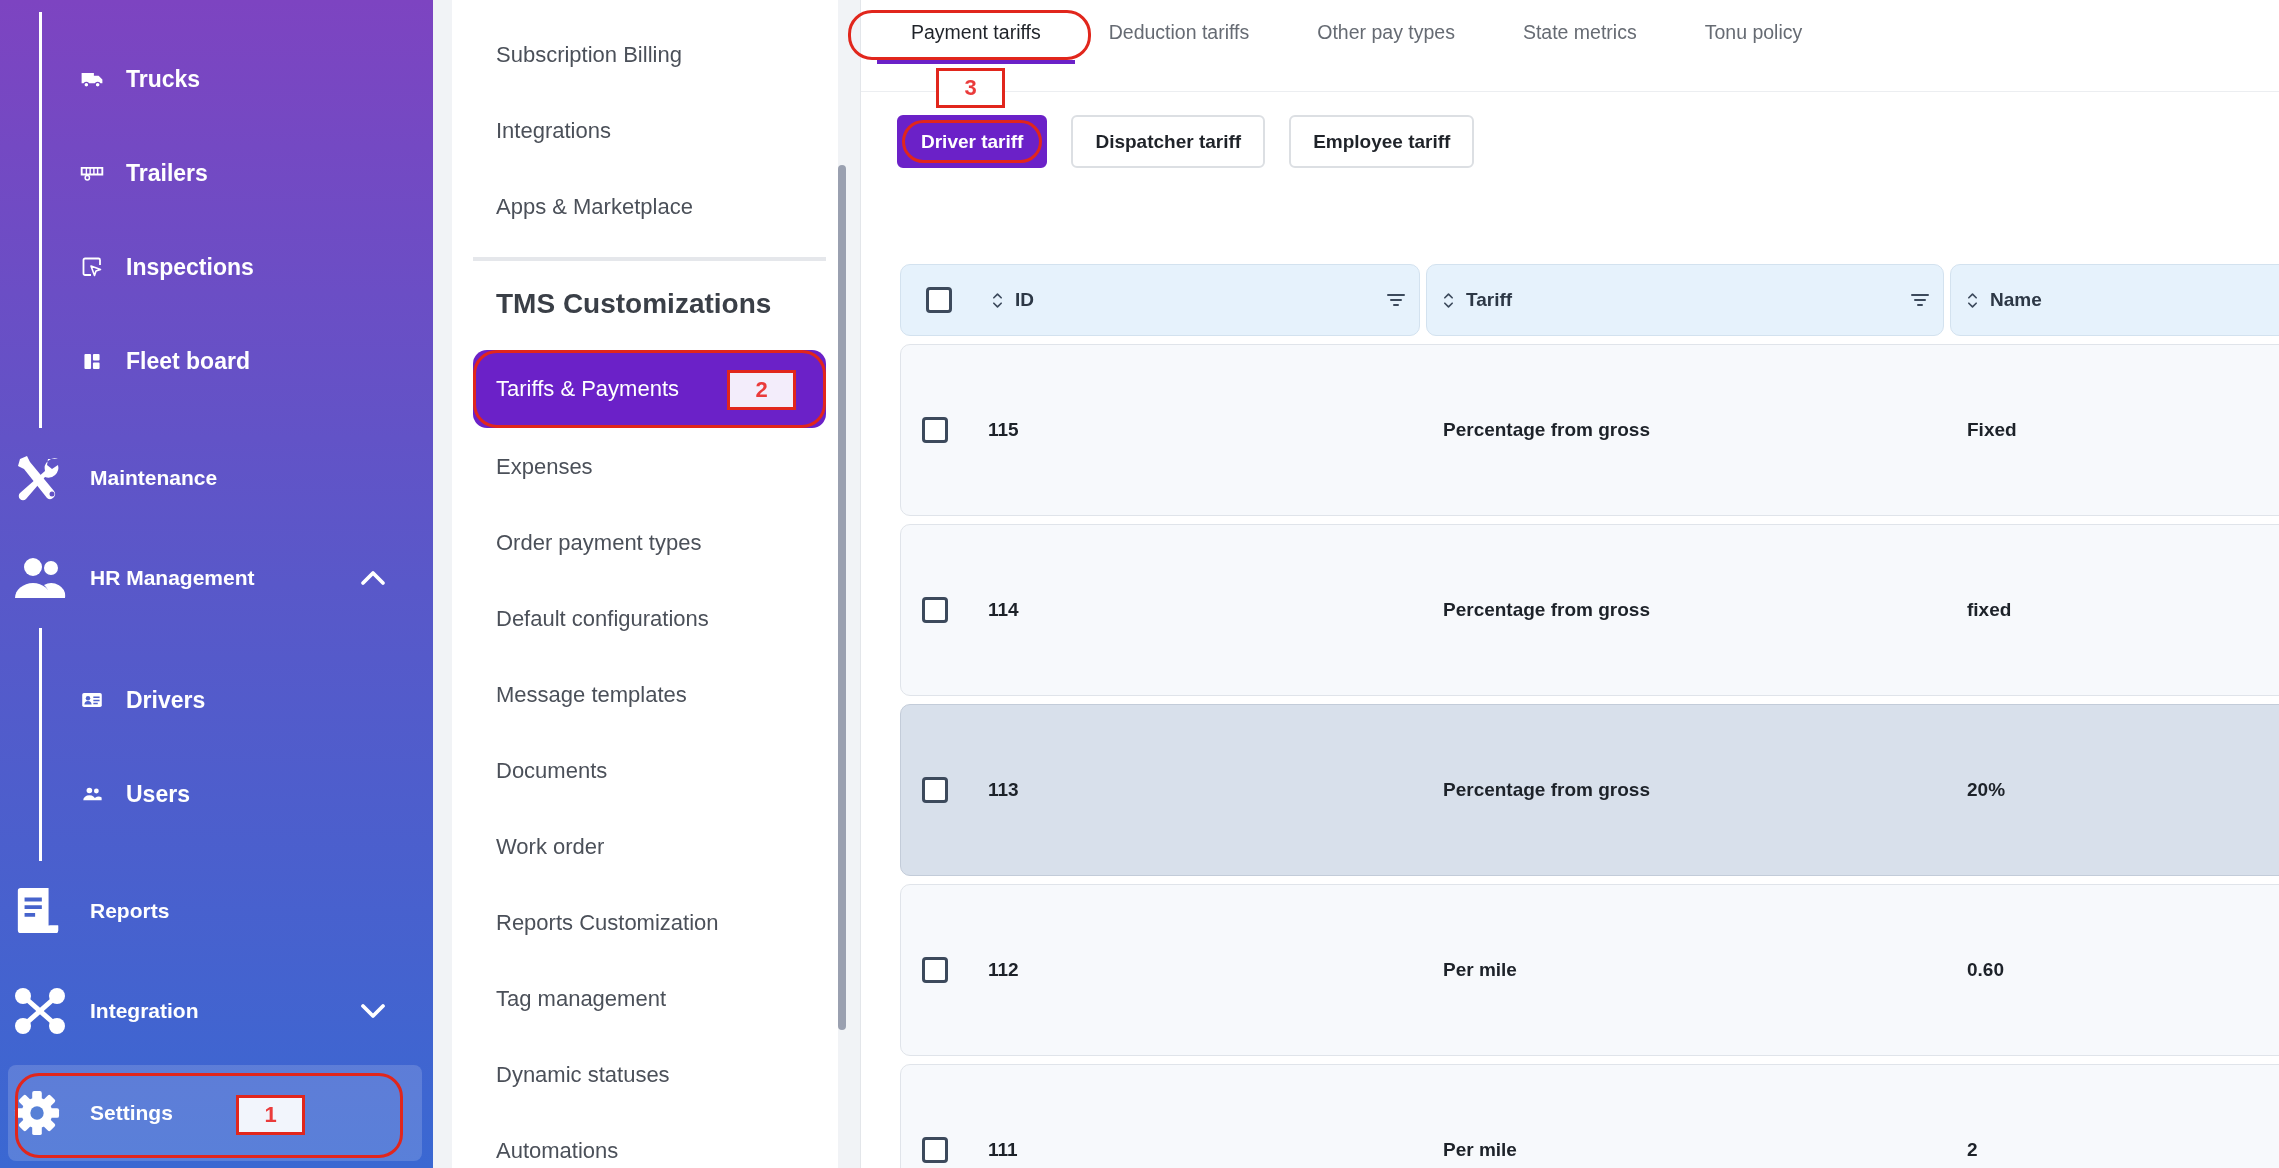 The width and height of the screenshot is (2279, 1168). I want to click on menu-item: Apps & Marketplace, so click(645, 207).